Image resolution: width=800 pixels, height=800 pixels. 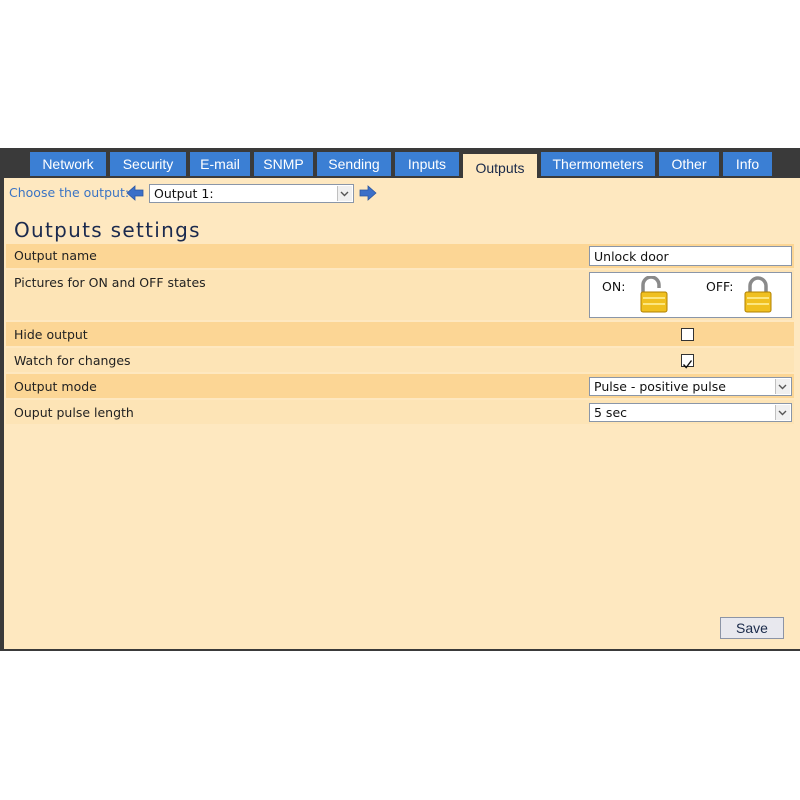 What do you see at coordinates (687, 334) in the screenshot?
I see `hide-output-checkbox` at bounding box center [687, 334].